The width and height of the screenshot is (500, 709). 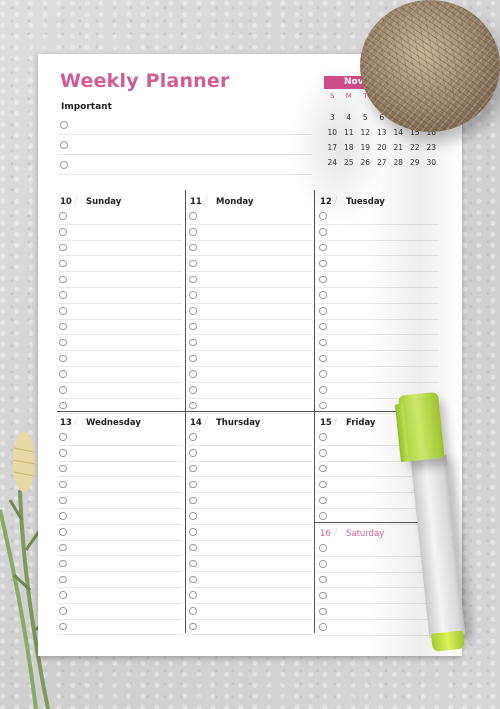 What do you see at coordinates (398, 148) in the screenshot?
I see `calendar-date: 21` at bounding box center [398, 148].